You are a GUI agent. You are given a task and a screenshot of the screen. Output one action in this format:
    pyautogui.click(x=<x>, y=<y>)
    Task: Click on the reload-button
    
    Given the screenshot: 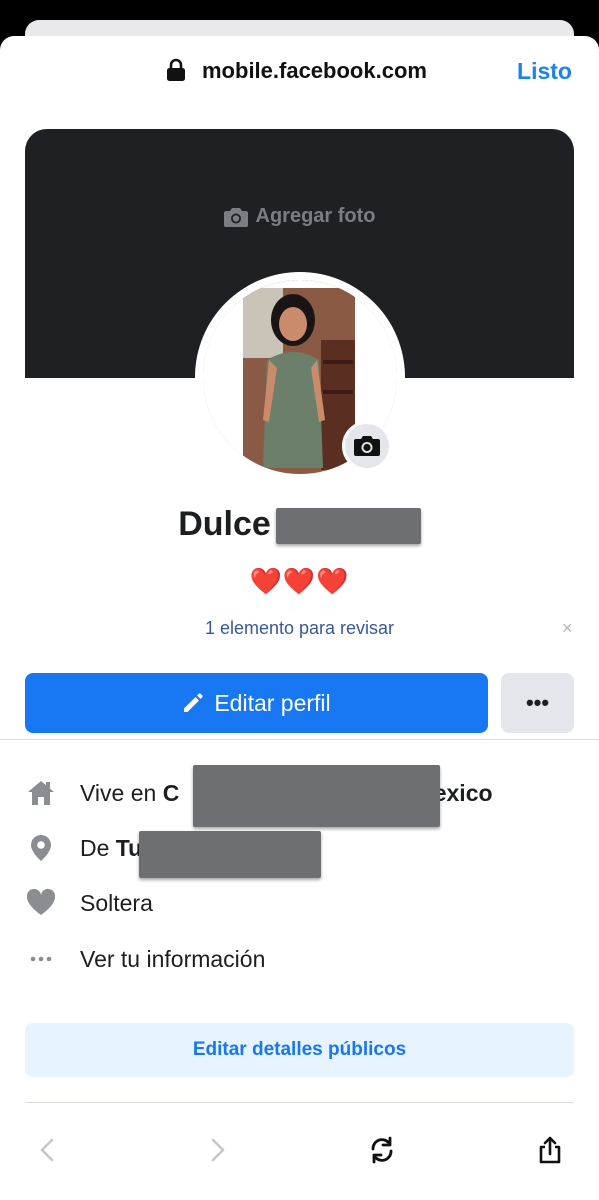 What is the action you would take?
    pyautogui.click(x=382, y=1150)
    